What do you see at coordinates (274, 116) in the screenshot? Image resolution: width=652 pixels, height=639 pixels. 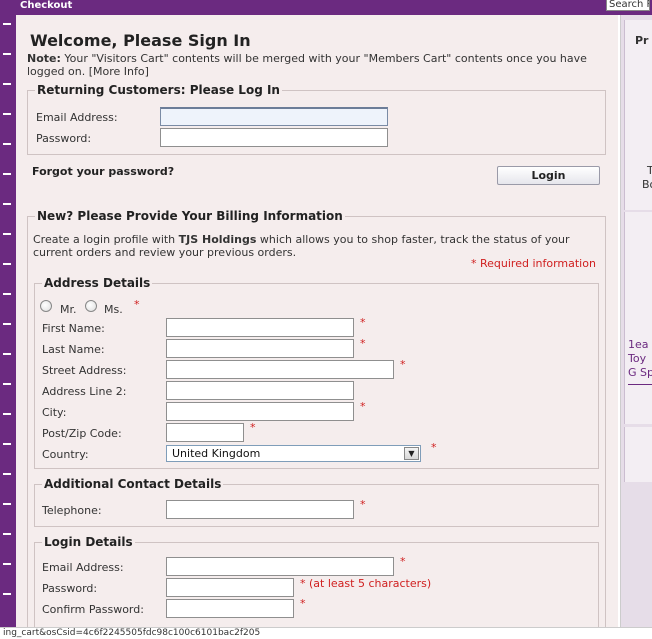 I see `login-email-field` at bounding box center [274, 116].